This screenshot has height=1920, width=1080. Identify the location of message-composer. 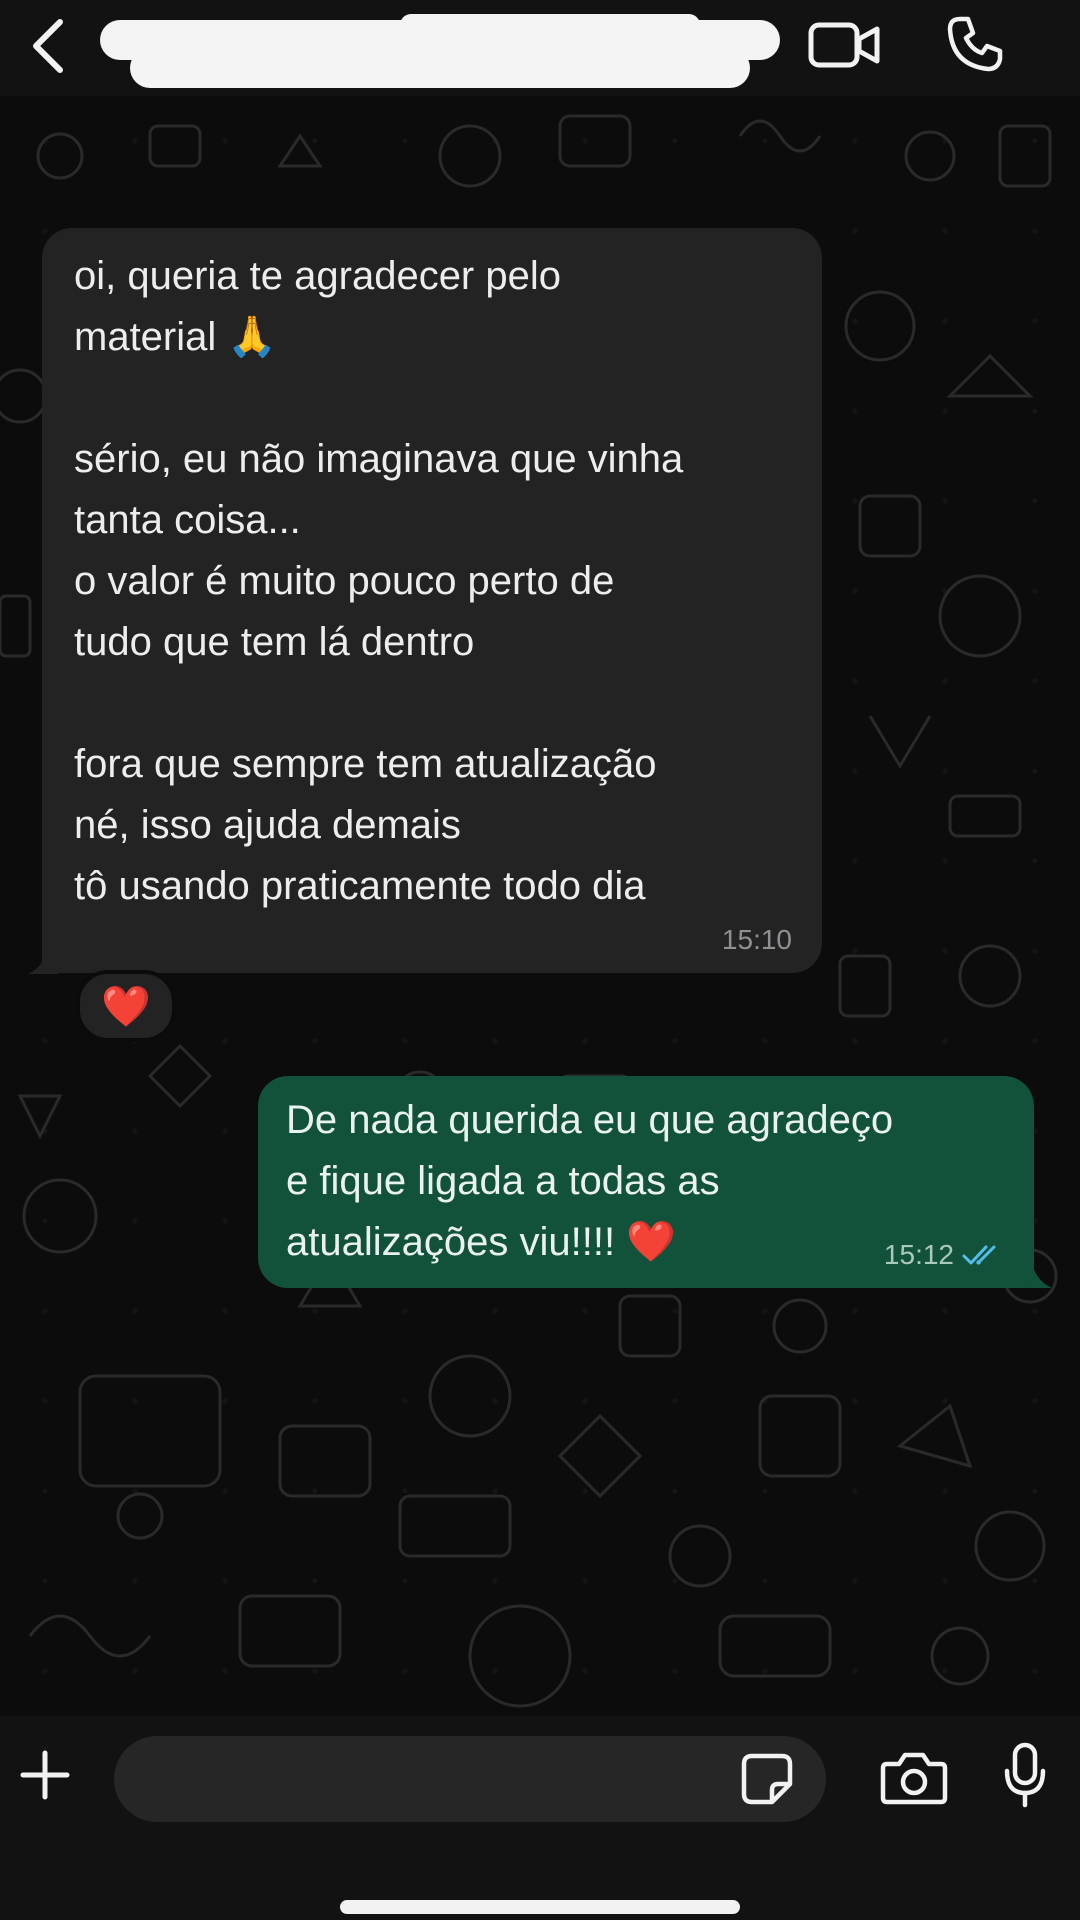
(540, 1818).